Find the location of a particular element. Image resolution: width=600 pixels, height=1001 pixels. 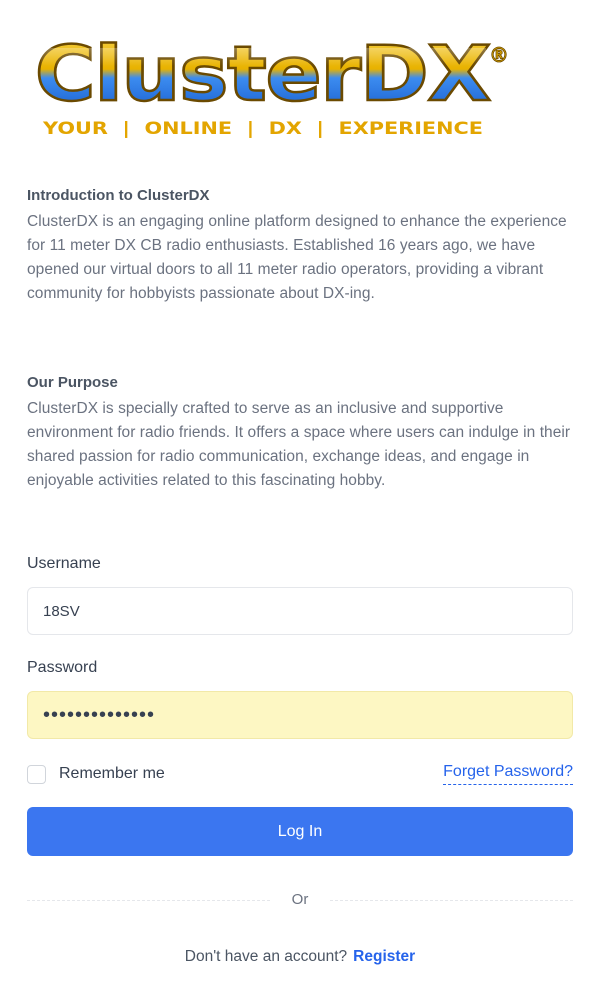

login-button: Log In is located at coordinates (300, 831).